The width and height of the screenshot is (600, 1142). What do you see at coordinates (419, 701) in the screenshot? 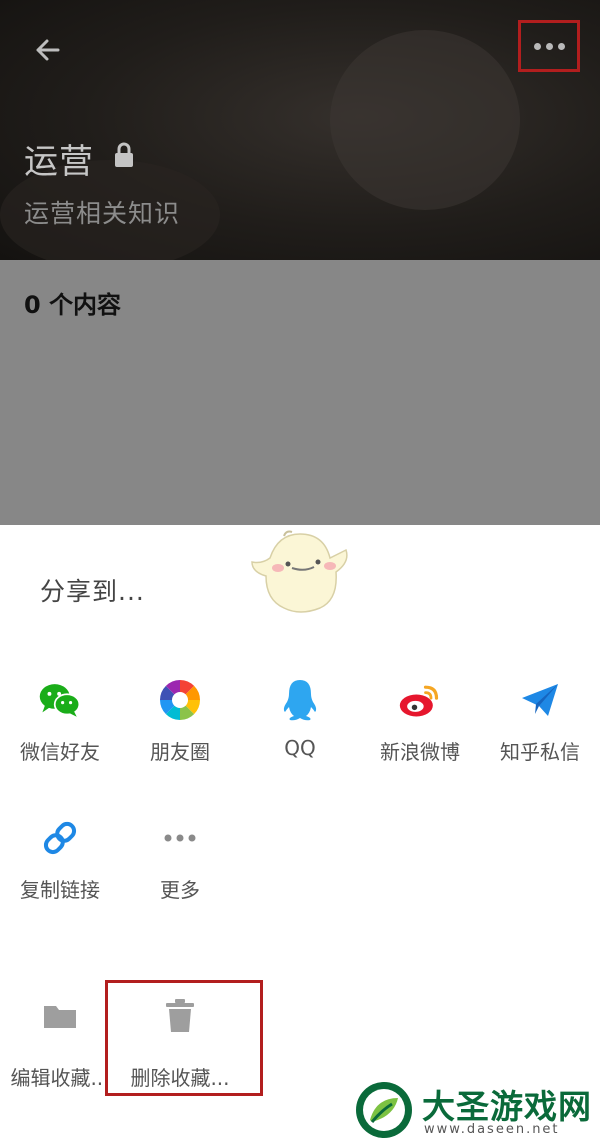
I see `weibo-icon` at bounding box center [419, 701].